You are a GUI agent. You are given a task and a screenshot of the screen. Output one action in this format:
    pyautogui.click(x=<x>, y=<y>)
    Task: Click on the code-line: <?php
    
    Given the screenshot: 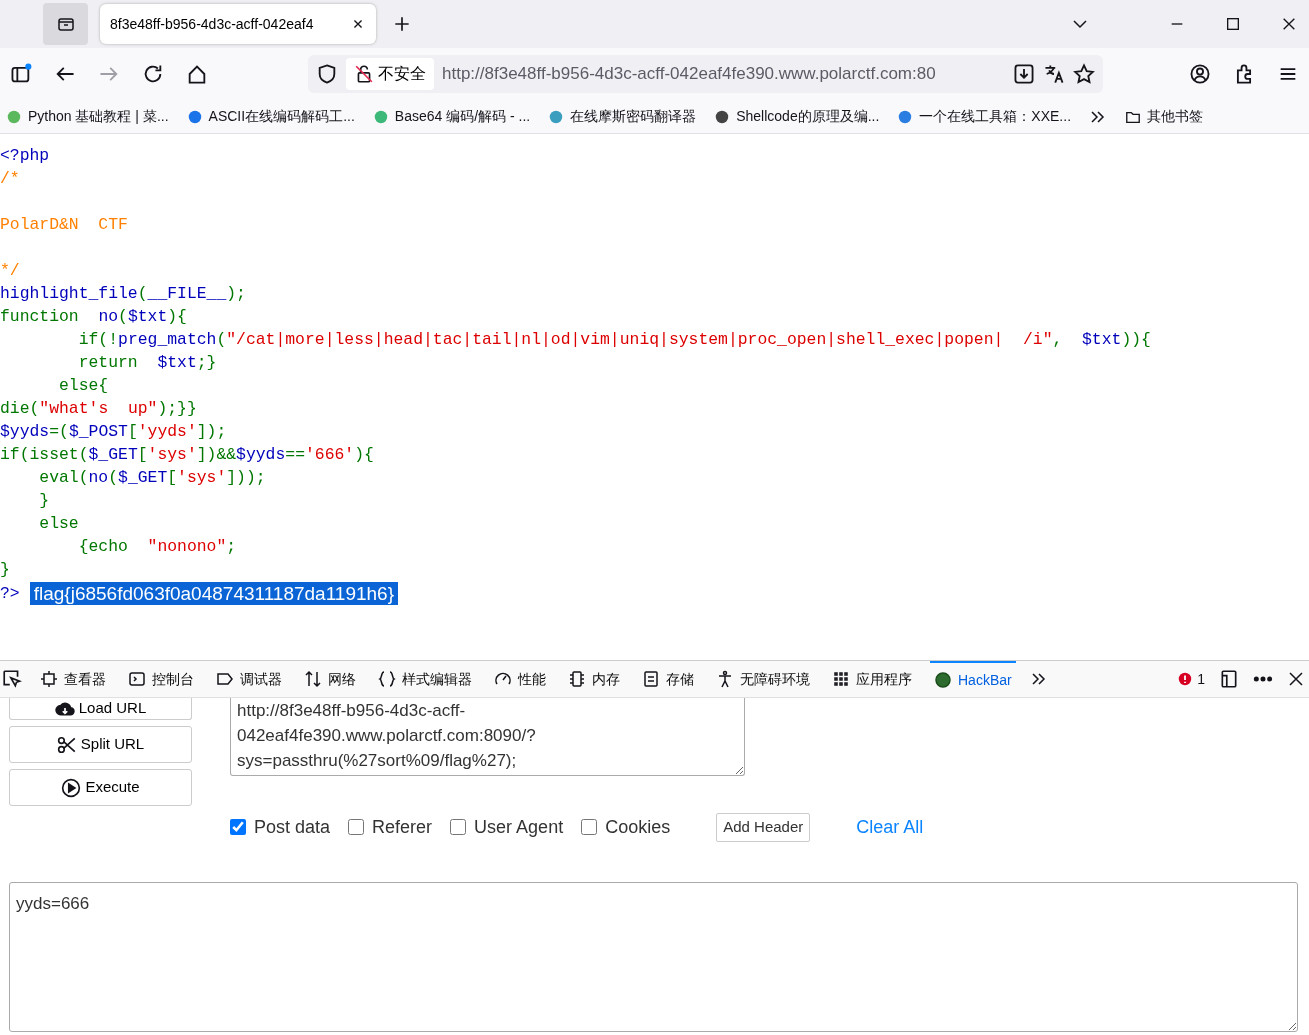 What is the action you would take?
    pyautogui.click(x=25, y=156)
    